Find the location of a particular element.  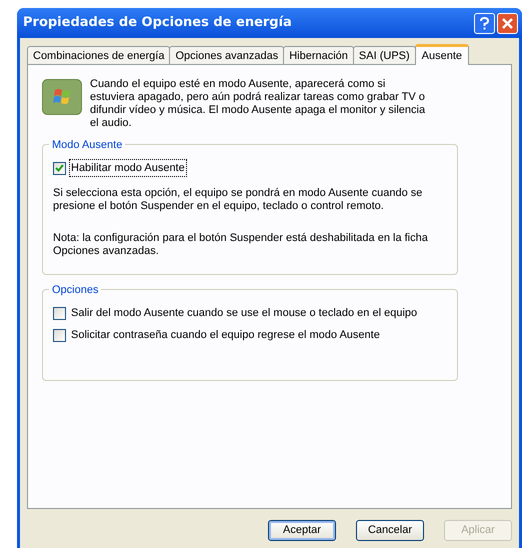

close-icon is located at coordinates (507, 23).